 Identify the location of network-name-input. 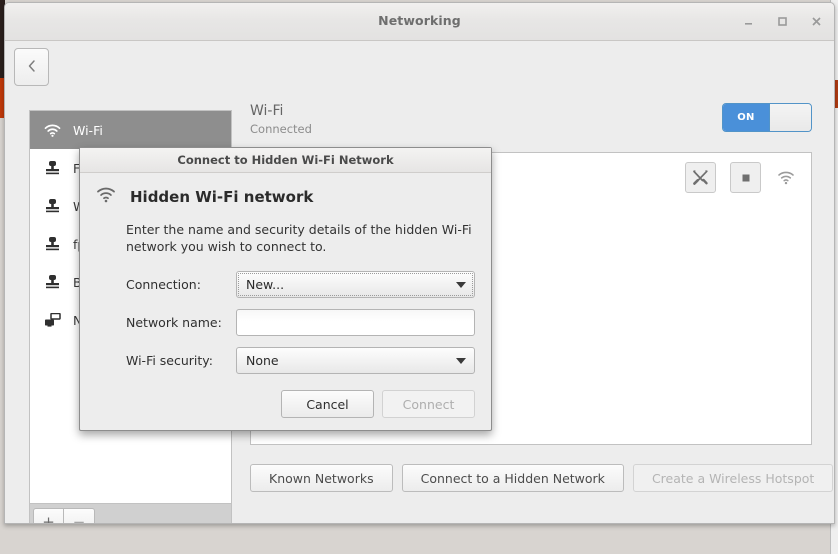
(355, 322).